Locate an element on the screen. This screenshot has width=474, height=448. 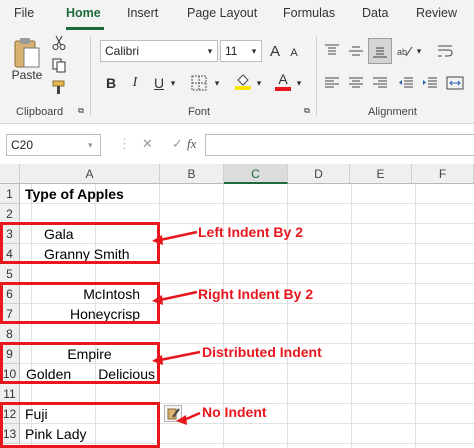
bold-button: B is located at coordinates (111, 83).